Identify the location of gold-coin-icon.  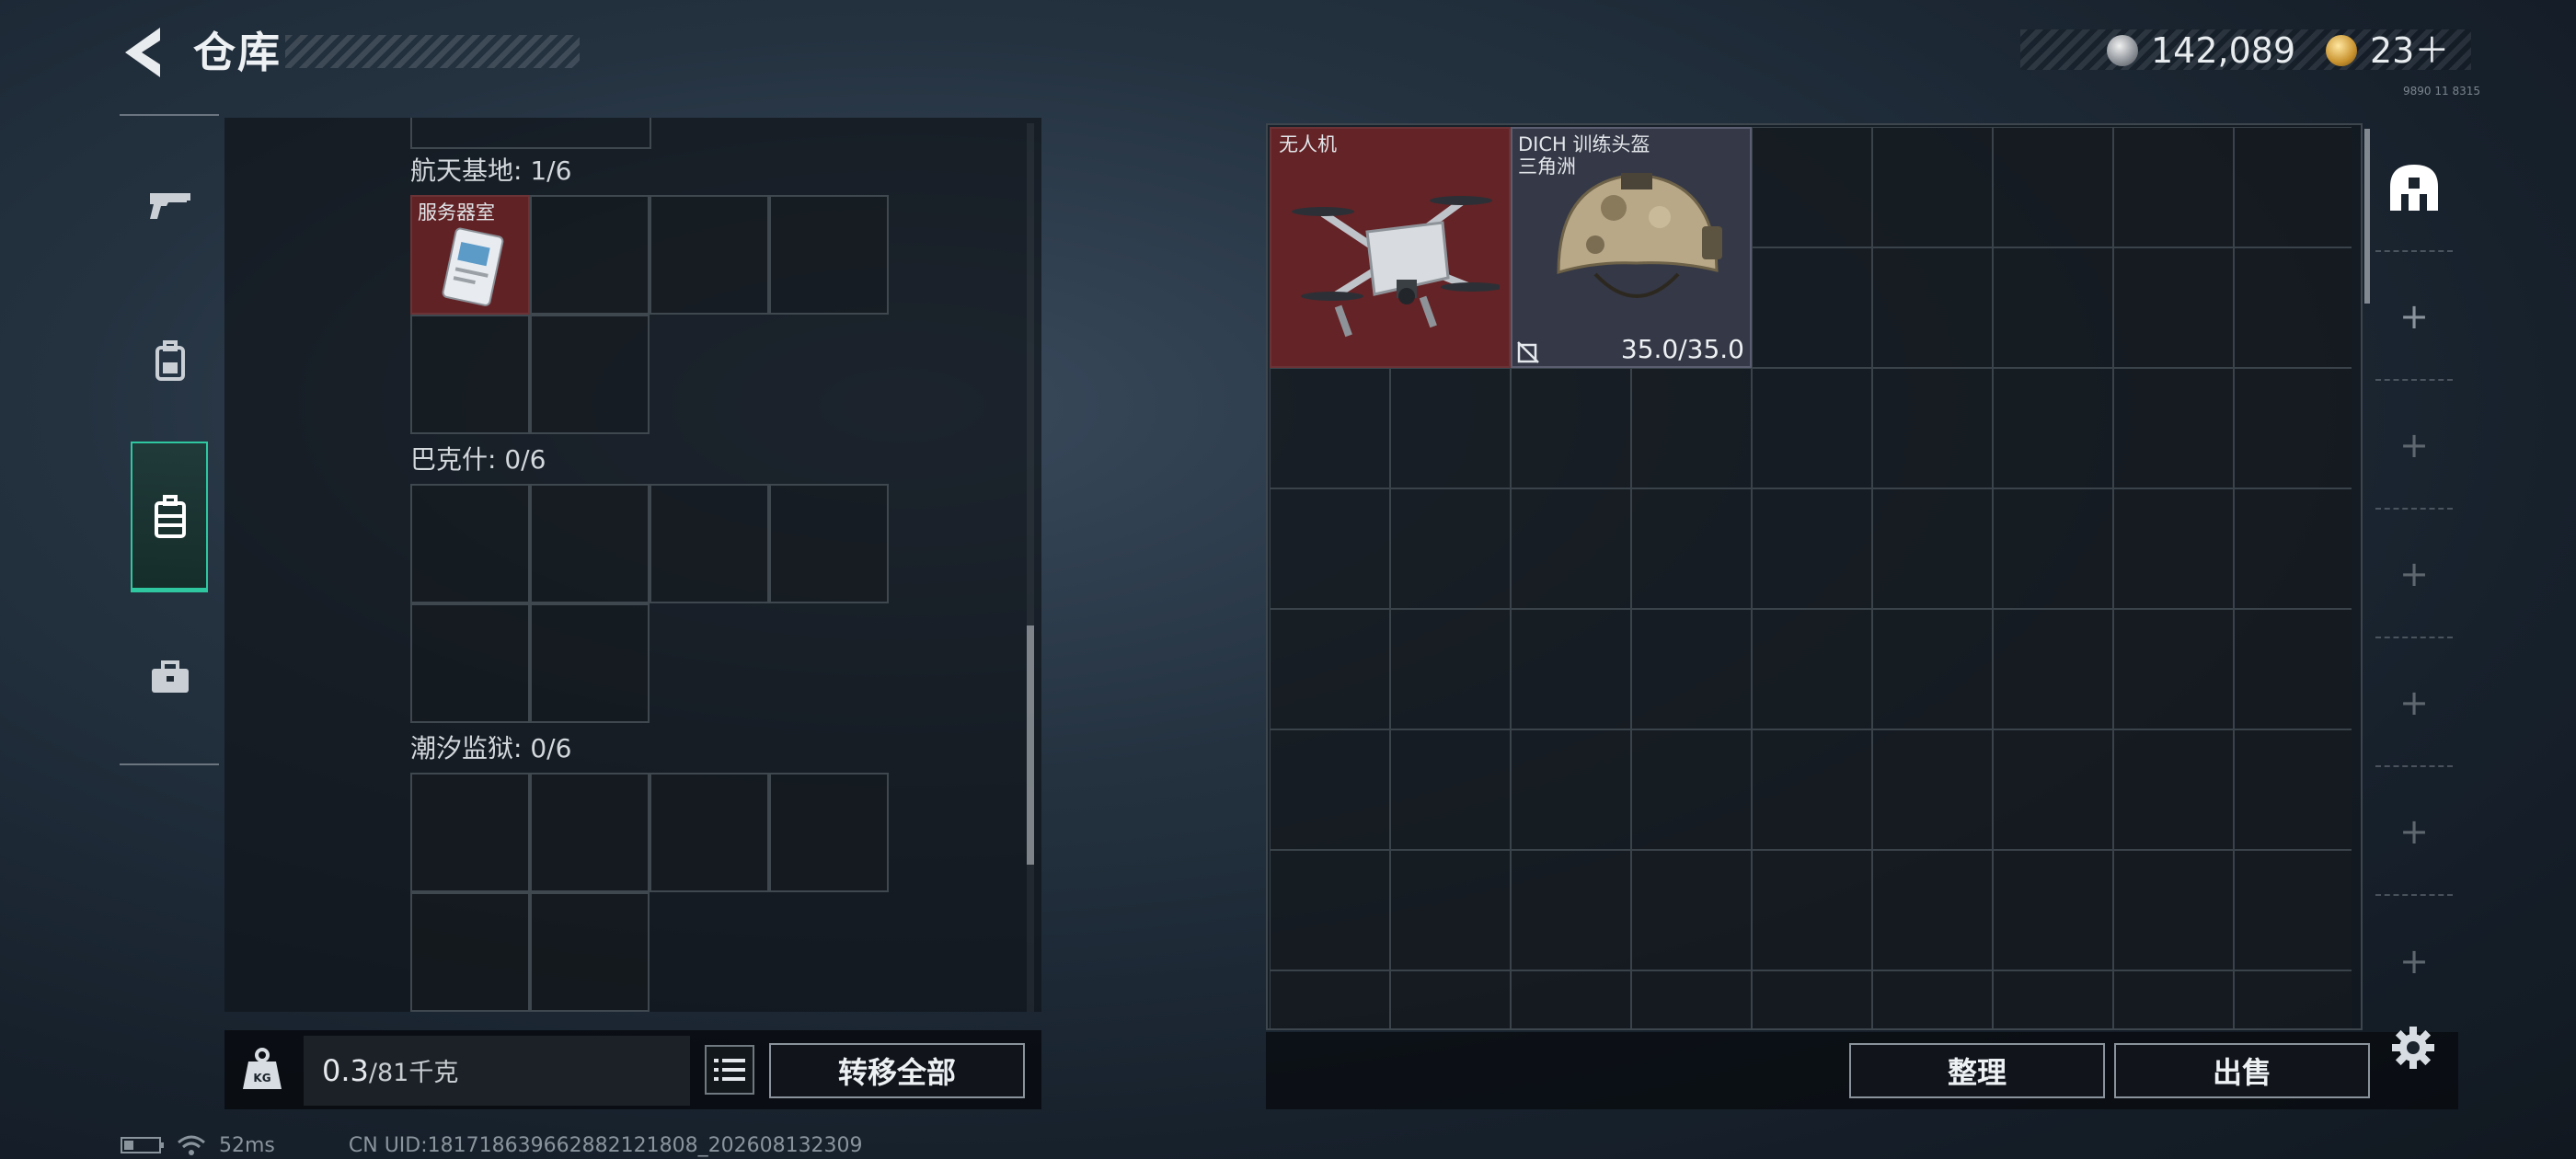
(2341, 50).